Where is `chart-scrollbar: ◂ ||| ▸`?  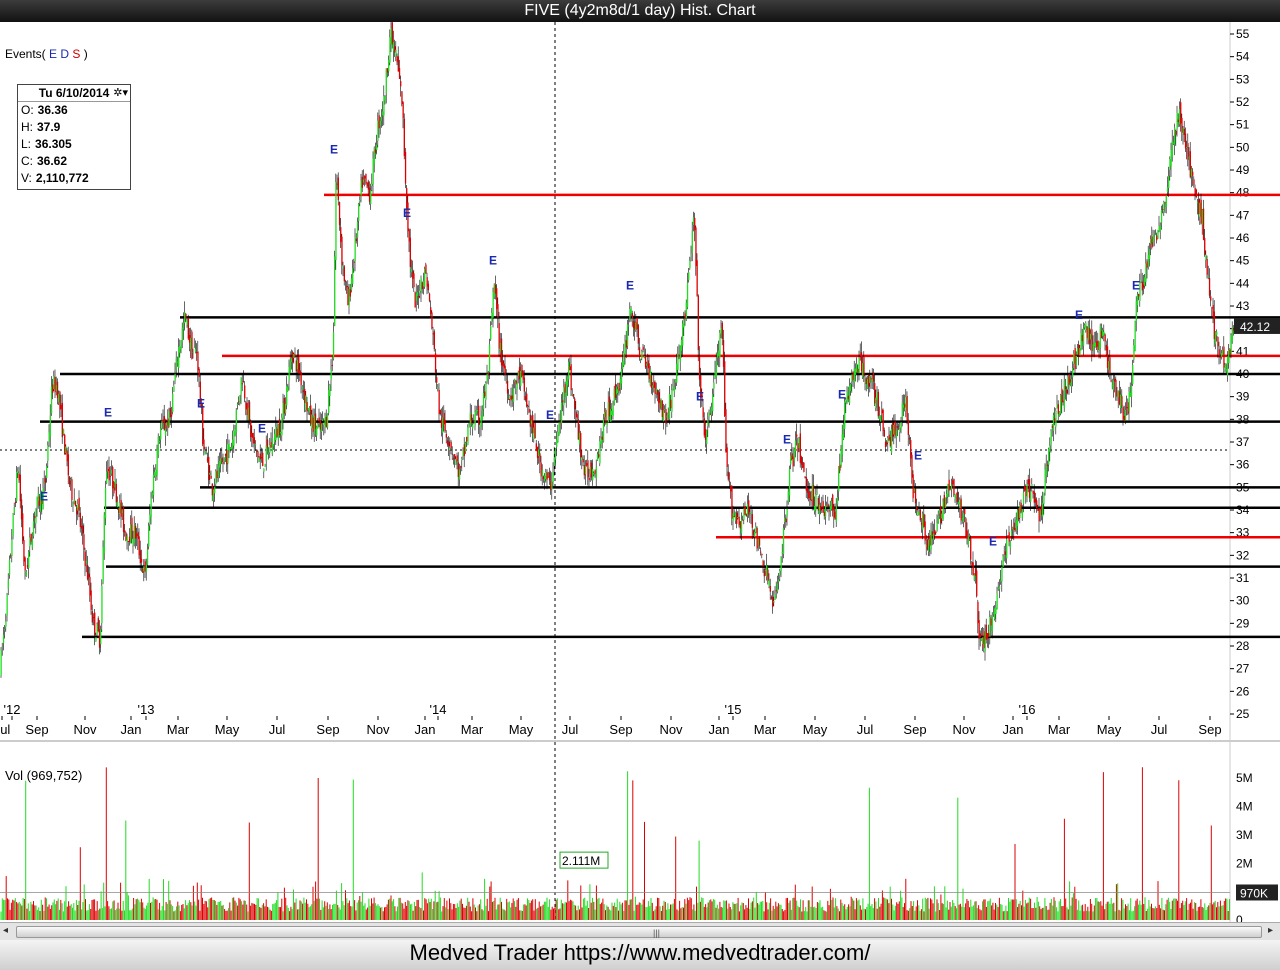
chart-scrollbar: ◂ ||| ▸ is located at coordinates (640, 931).